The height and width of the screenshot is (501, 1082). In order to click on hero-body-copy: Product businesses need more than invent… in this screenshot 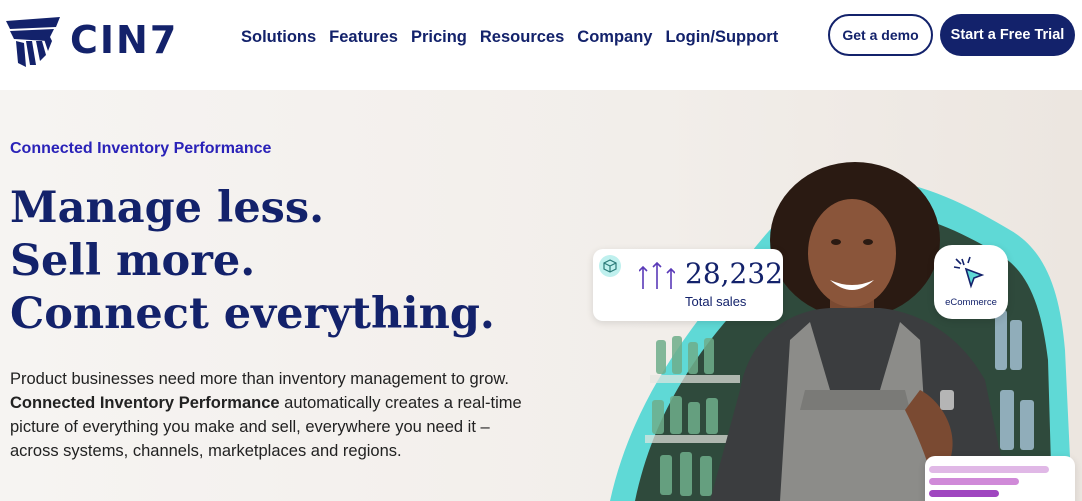, I will do `click(270, 415)`.